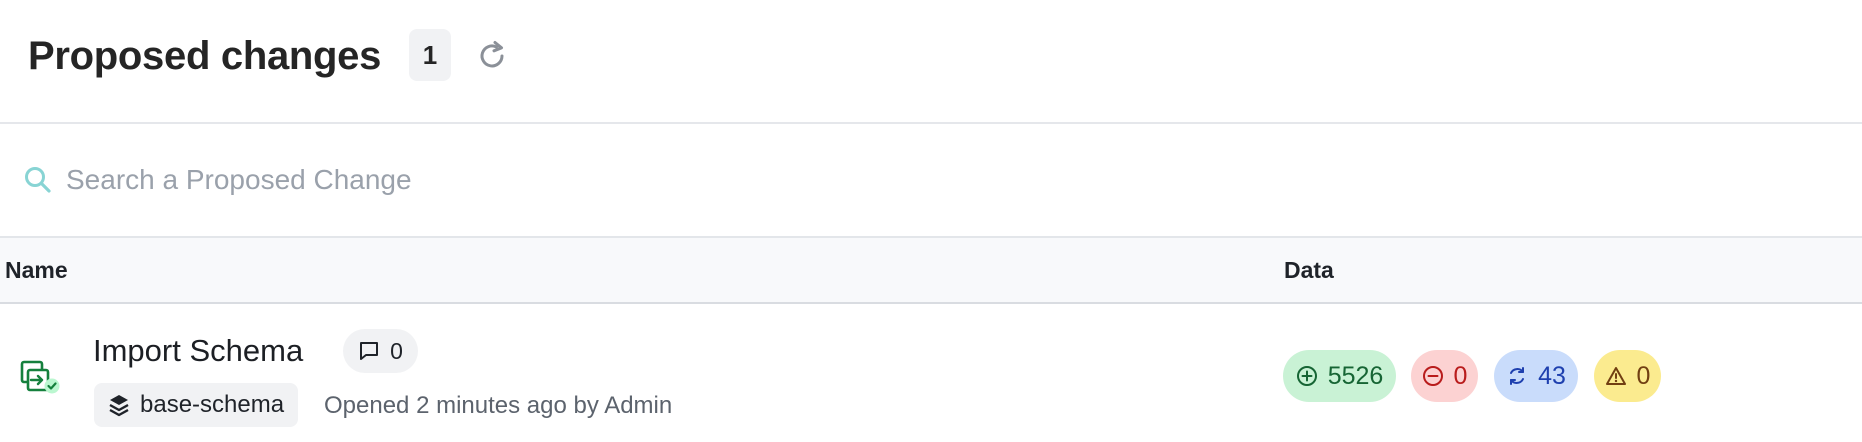  Describe the element at coordinates (396, 350) in the screenshot. I see `comment-count-value: 0` at that location.